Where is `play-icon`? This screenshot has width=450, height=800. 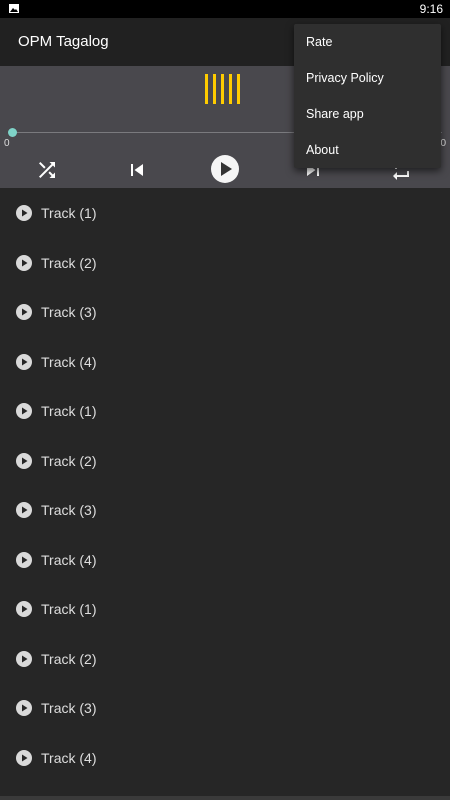
play-icon is located at coordinates (226, 169).